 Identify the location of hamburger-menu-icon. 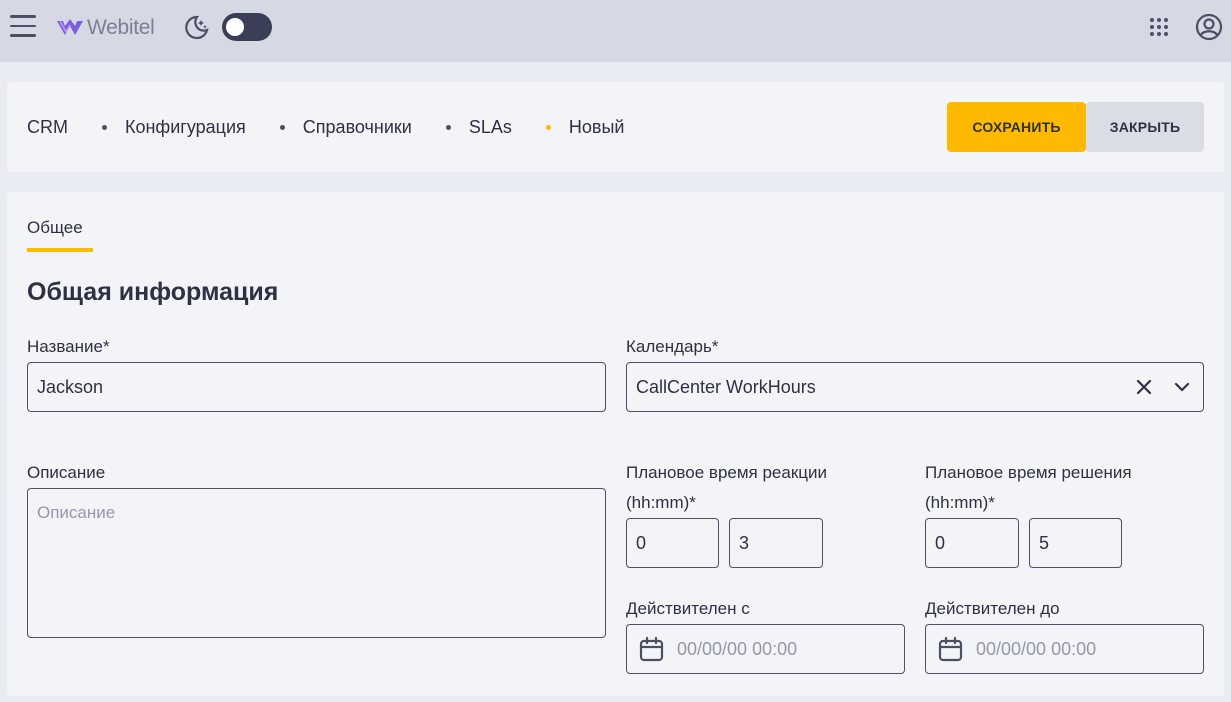
(23, 27).